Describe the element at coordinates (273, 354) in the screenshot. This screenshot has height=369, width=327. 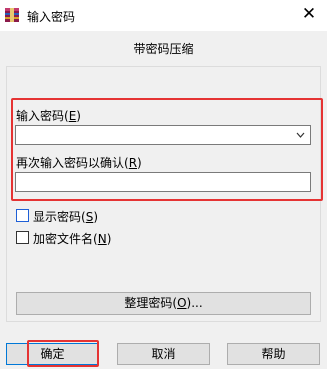
I see `help-button: 帮助` at that location.